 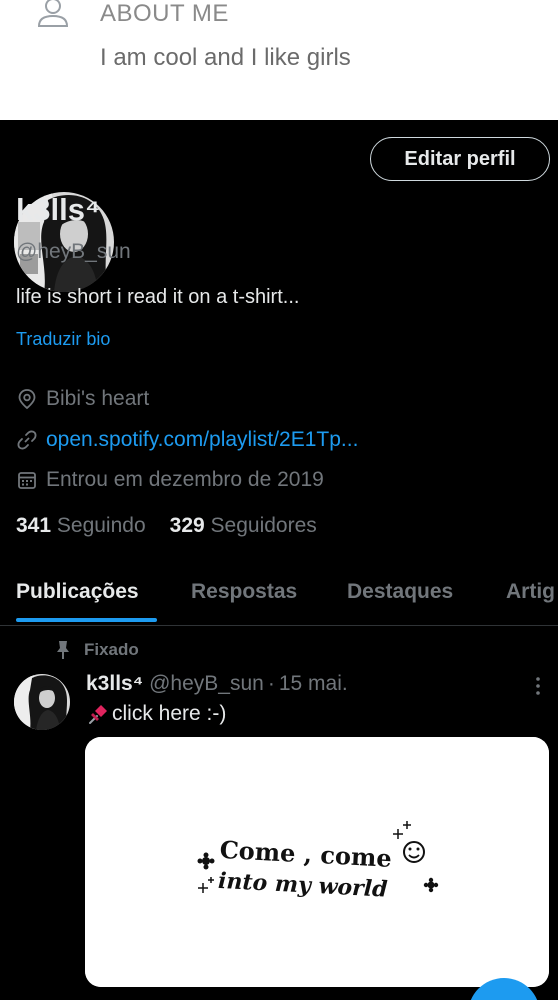 I want to click on pinned-indicator: Fixado, so click(x=96, y=650).